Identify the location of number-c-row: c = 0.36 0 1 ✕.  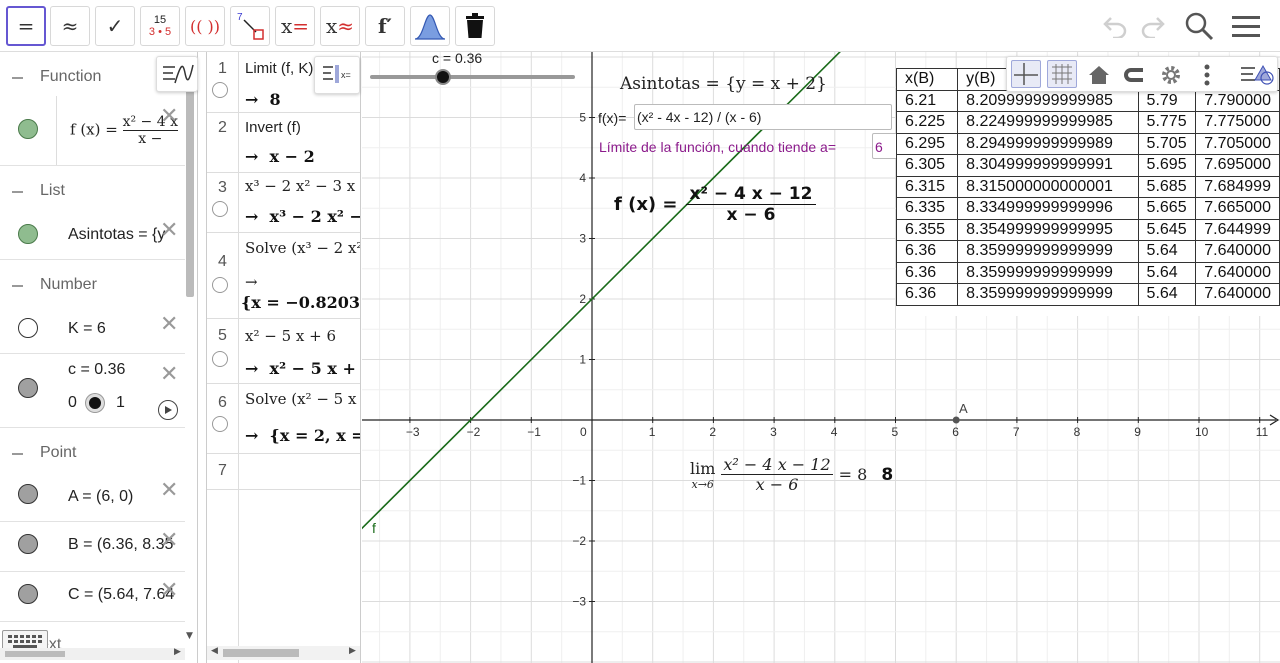
(92, 391).